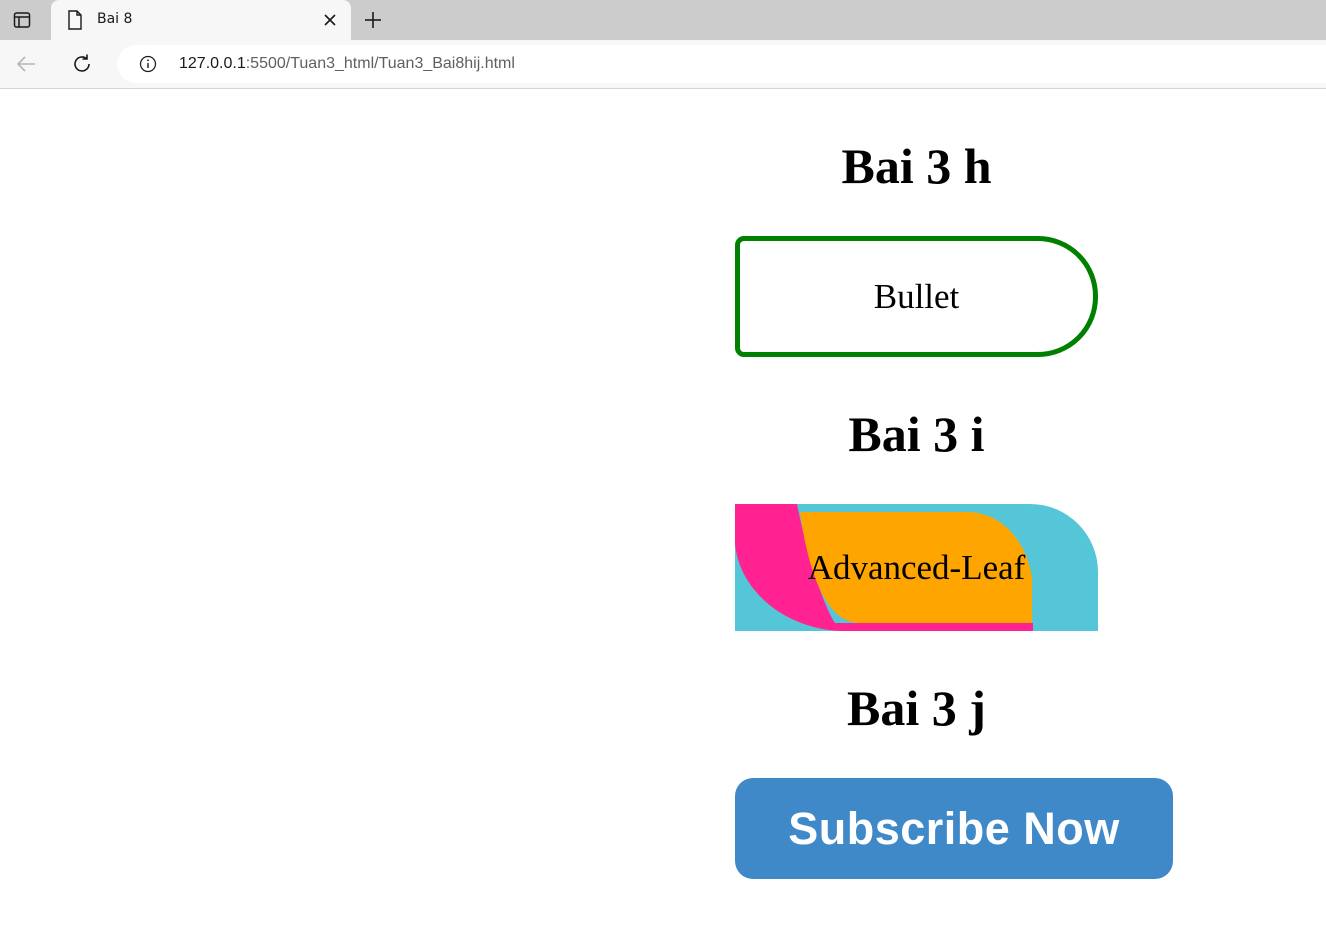 The height and width of the screenshot is (930, 1326). I want to click on back-arrow-icon, so click(26, 64).